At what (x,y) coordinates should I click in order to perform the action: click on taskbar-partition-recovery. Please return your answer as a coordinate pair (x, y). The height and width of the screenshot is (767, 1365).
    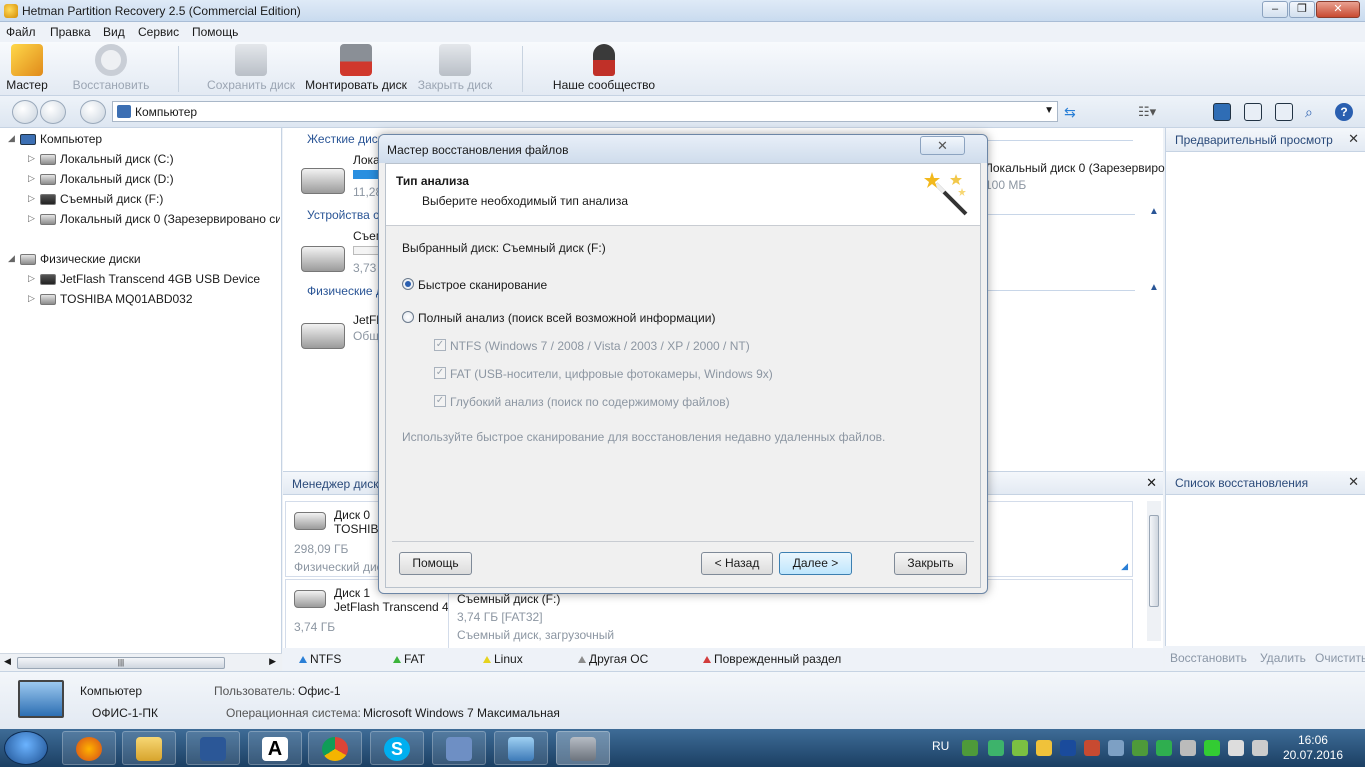
    Looking at the image, I should click on (583, 748).